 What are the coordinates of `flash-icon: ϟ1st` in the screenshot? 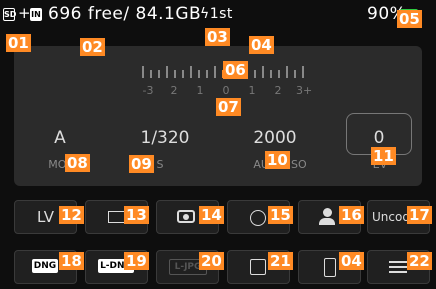 It's located at (216, 14).